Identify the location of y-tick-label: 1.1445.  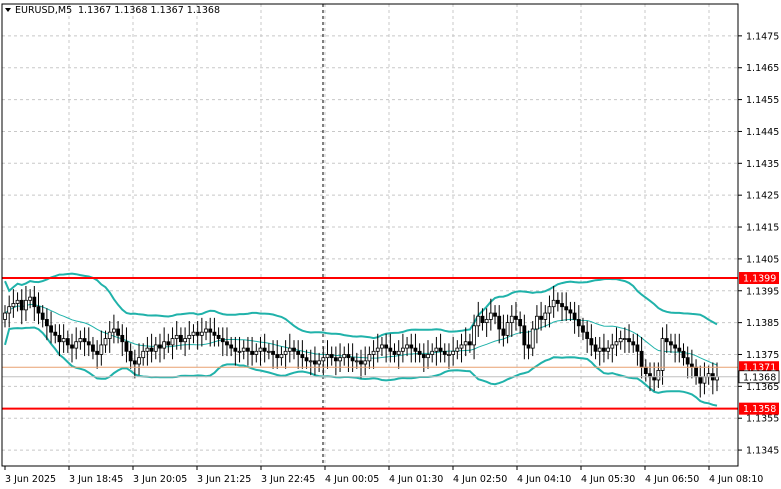
(762, 132).